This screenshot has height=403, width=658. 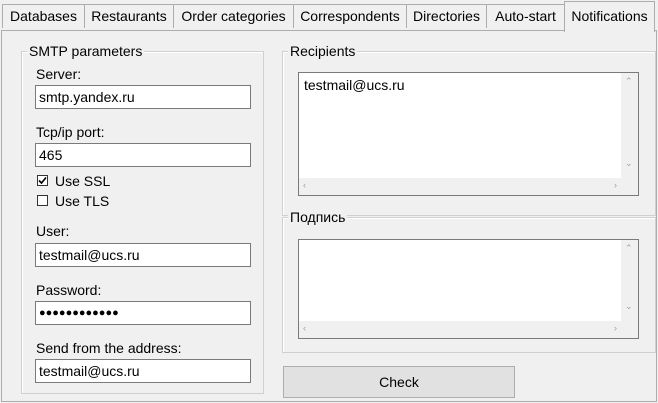 What do you see at coordinates (460, 329) in the screenshot?
I see `signature-horizontal-scrollbar: ‹ ›` at bounding box center [460, 329].